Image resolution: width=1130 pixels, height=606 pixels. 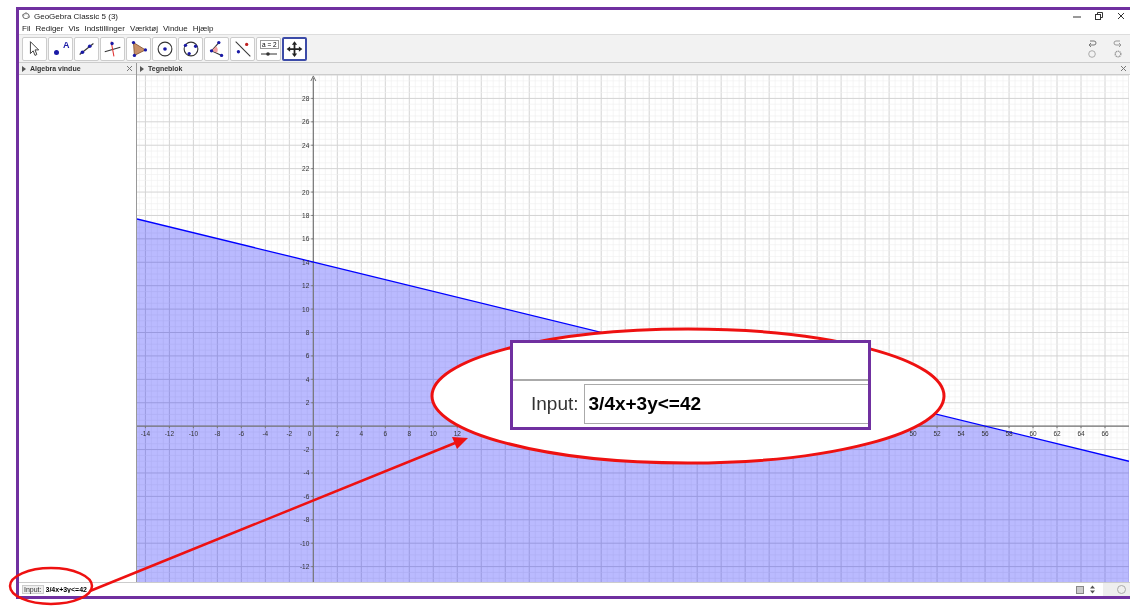 What do you see at coordinates (26, 28) in the screenshot?
I see `menu-item: Fil` at bounding box center [26, 28].